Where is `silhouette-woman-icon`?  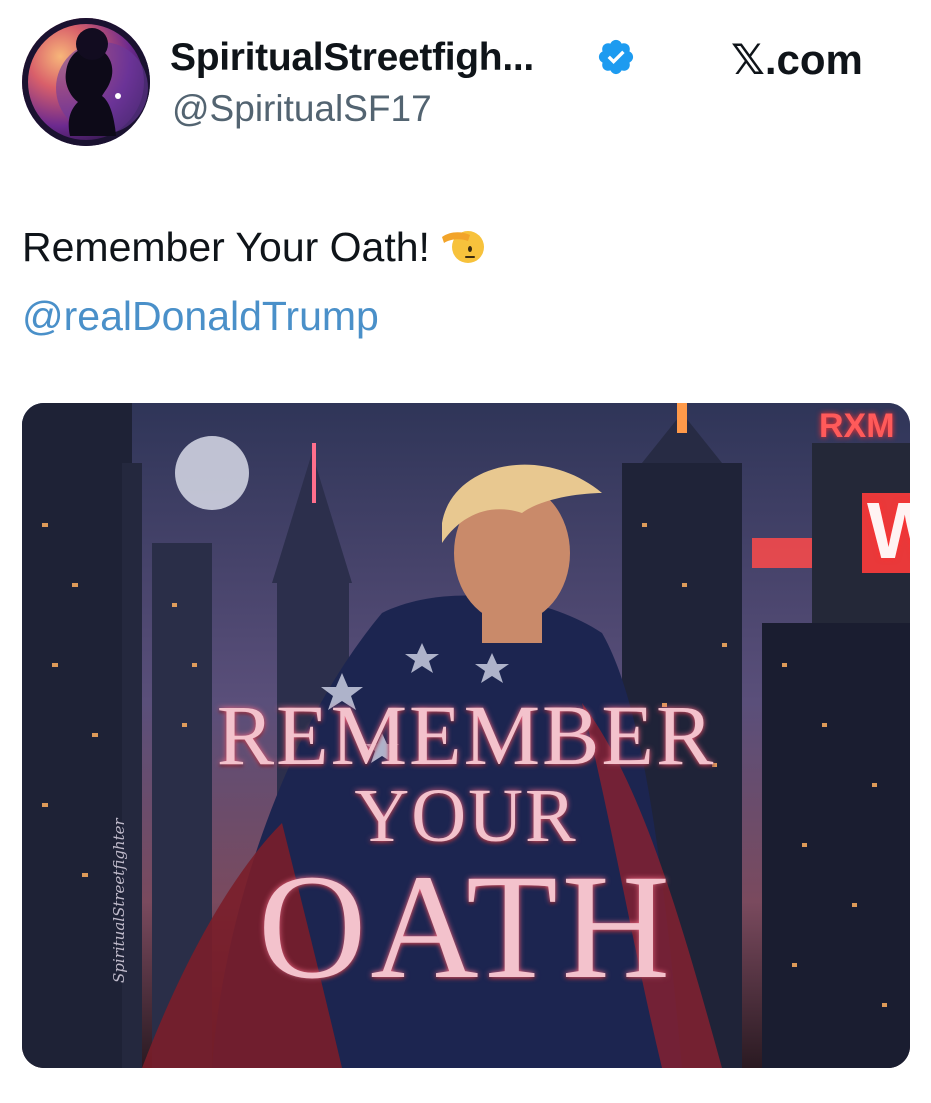 silhouette-woman-icon is located at coordinates (102, 82).